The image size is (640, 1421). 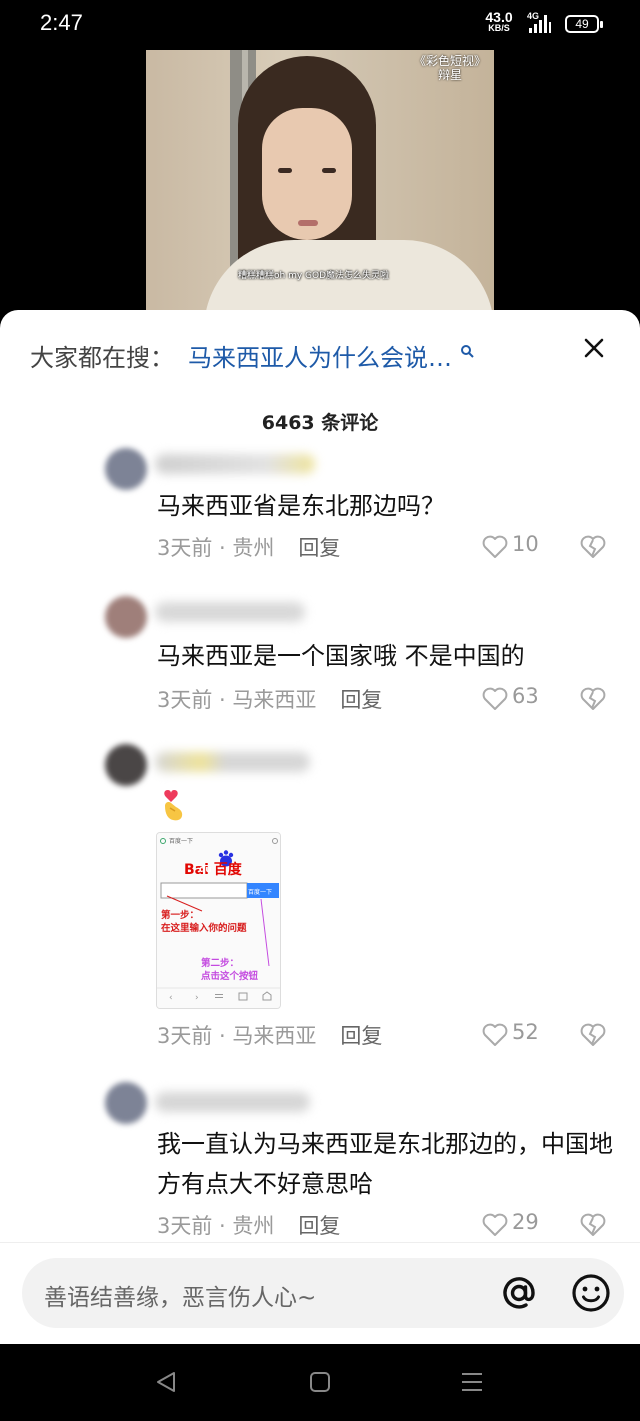 I want to click on comment-item: 马来西亚省是东北那边吗？ 3天前 · 贵州 回复 10, so click(x=320, y=515).